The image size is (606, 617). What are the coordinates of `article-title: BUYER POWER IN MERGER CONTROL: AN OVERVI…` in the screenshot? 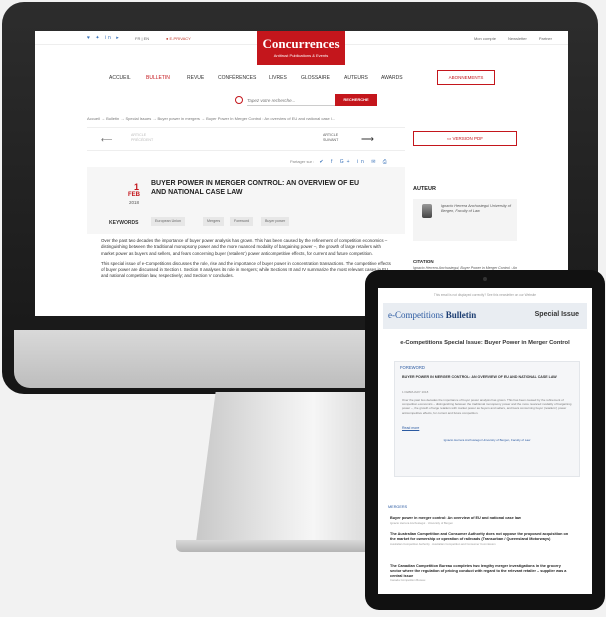 It's located at (255, 188).